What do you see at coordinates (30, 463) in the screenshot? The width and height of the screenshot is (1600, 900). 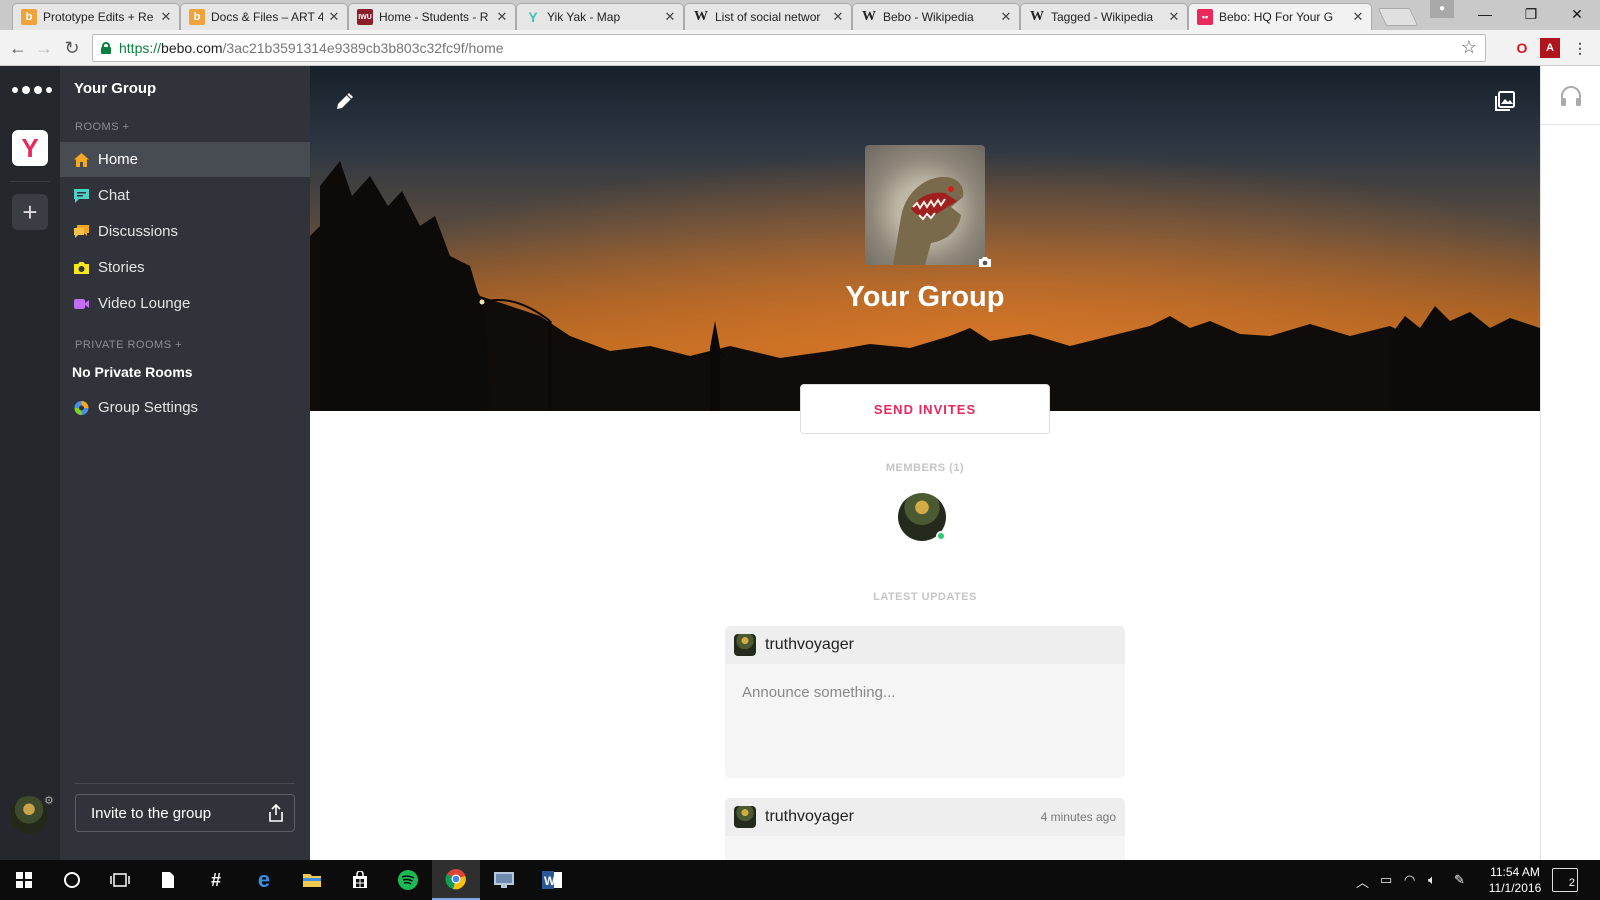 I see `group-rail: Y +` at bounding box center [30, 463].